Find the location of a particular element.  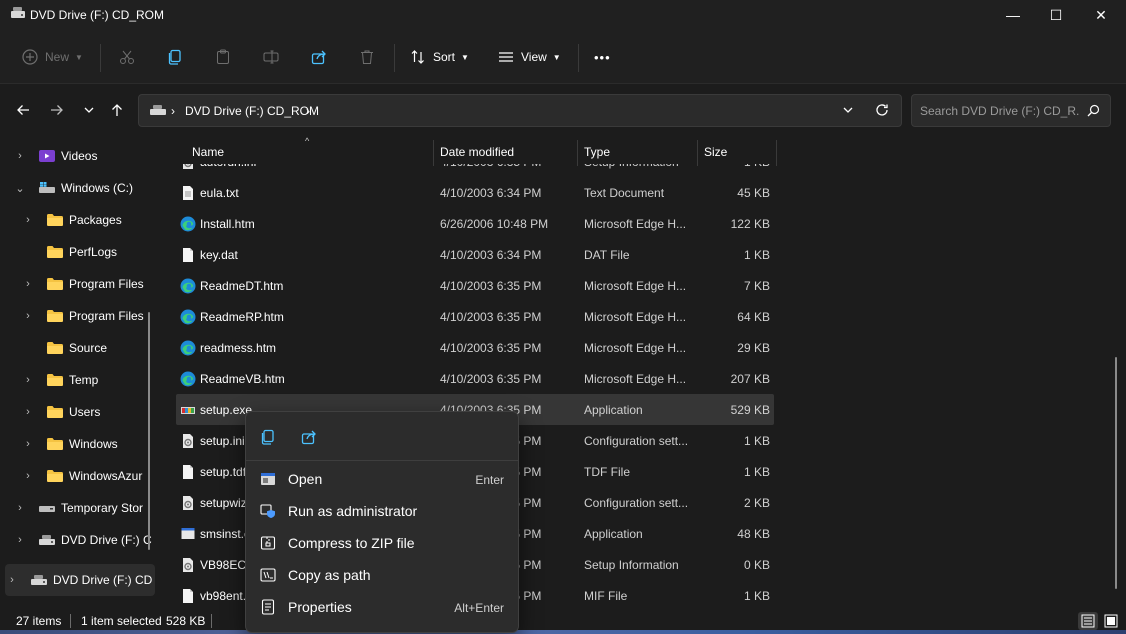

tiles-view-button is located at coordinates (1111, 621).